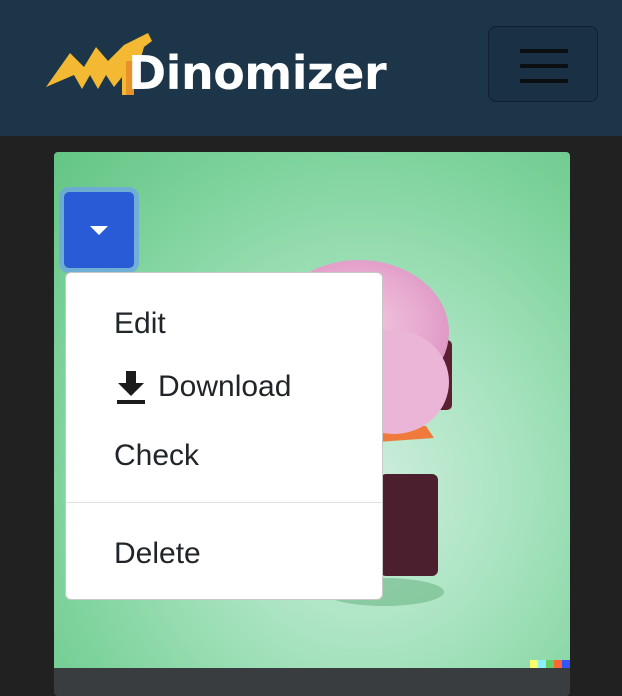 Image resolution: width=622 pixels, height=696 pixels. Describe the element at coordinates (157, 554) in the screenshot. I see `menu-item-delete: Delete` at that location.